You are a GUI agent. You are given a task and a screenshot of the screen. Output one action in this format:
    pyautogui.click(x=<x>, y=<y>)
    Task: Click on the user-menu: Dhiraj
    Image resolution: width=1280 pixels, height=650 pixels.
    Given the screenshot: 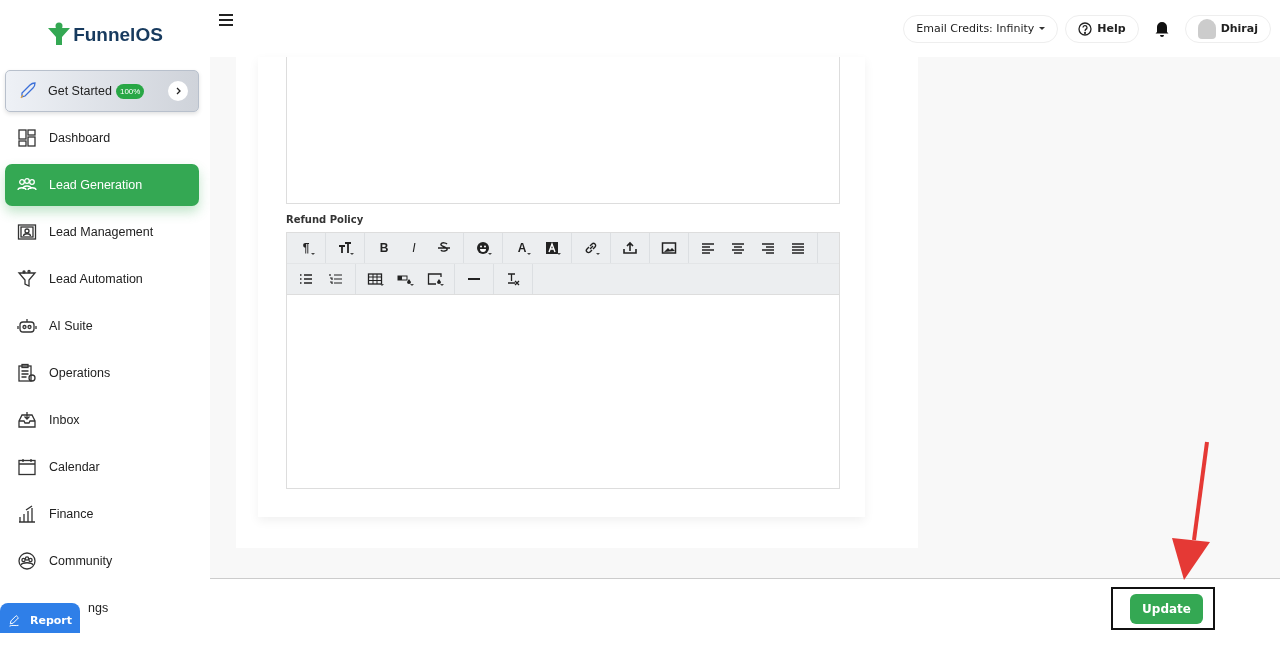 What is the action you would take?
    pyautogui.click(x=1227, y=28)
    